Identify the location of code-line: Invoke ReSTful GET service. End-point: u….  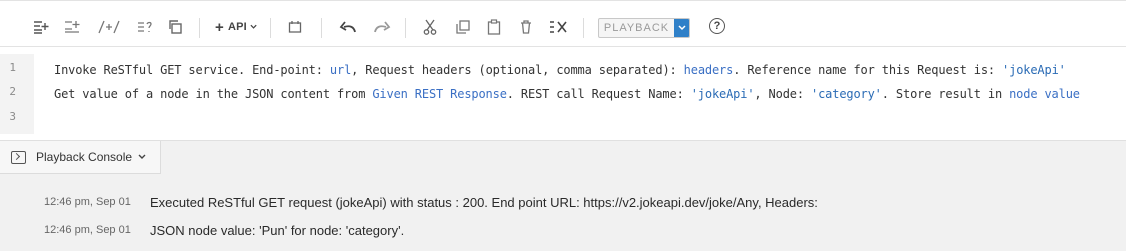
(560, 70).